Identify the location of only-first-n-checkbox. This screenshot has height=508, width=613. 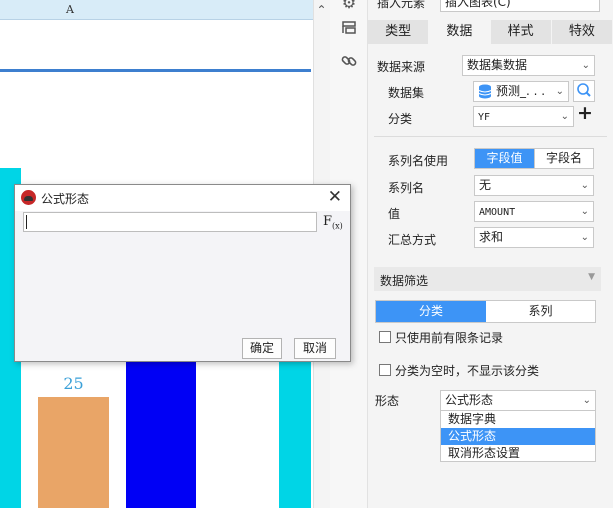
(385, 337).